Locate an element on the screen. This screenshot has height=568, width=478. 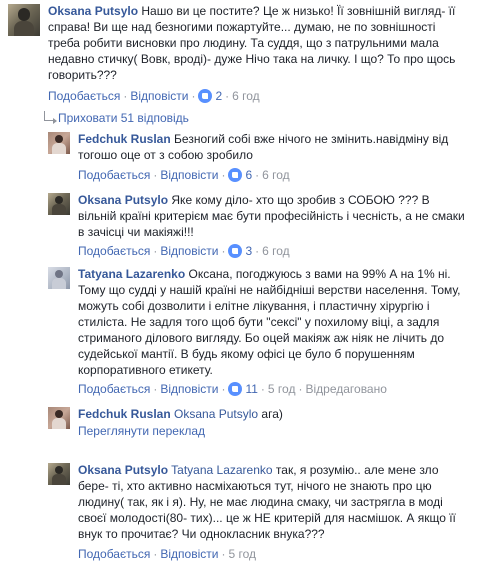
reaction-count: 2 is located at coordinates (210, 96).